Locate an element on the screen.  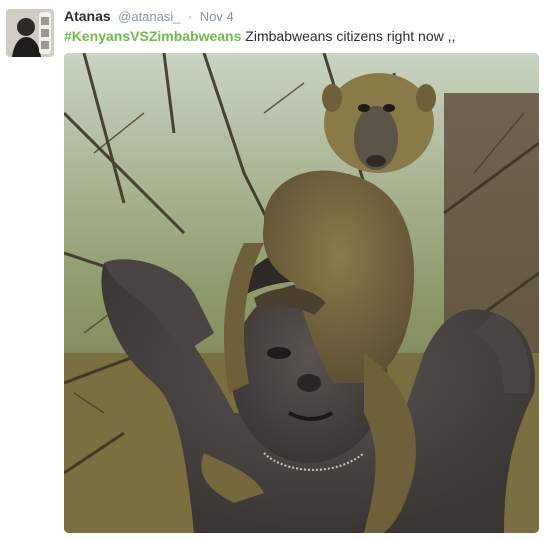
user-avatar is located at coordinates (30, 33).